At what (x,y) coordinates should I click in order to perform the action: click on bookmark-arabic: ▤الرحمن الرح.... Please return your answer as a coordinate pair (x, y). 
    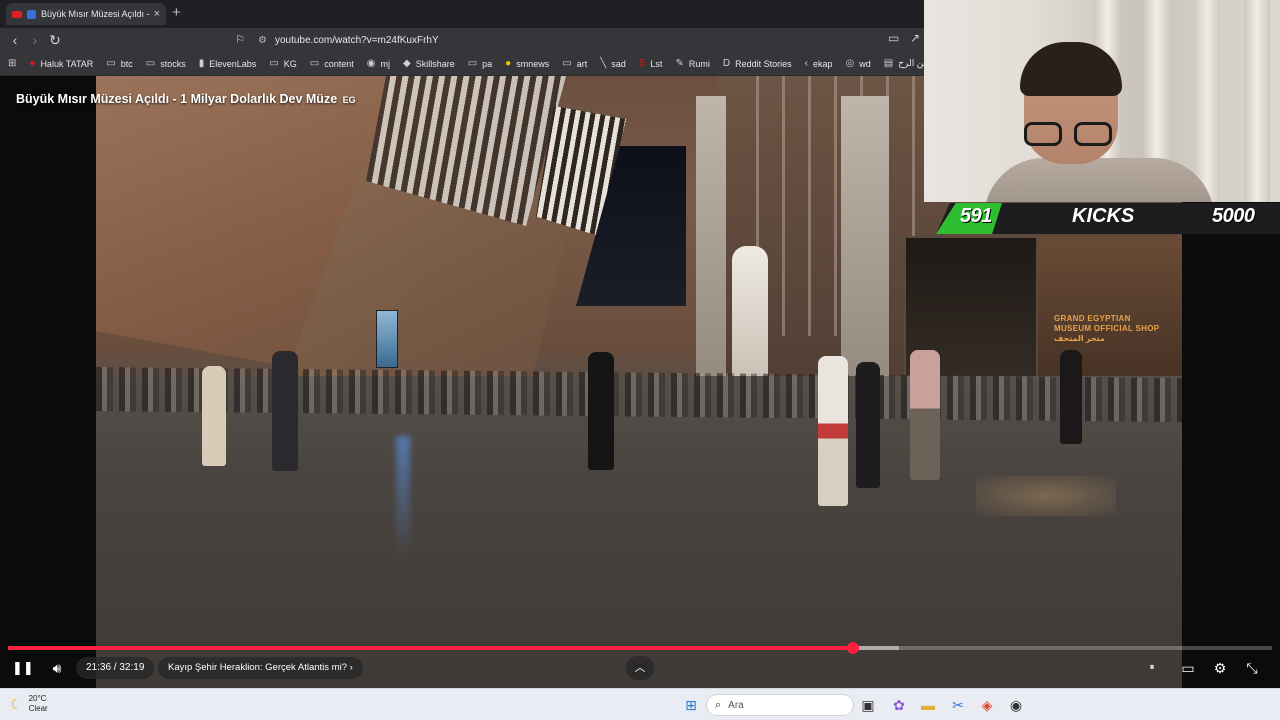
    Looking at the image, I should click on (904, 63).